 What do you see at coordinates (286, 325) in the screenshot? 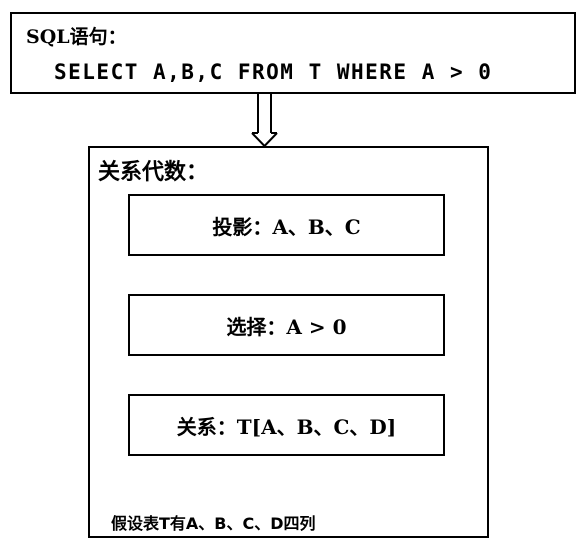
I see `selection-step: 选择：A > 0` at bounding box center [286, 325].